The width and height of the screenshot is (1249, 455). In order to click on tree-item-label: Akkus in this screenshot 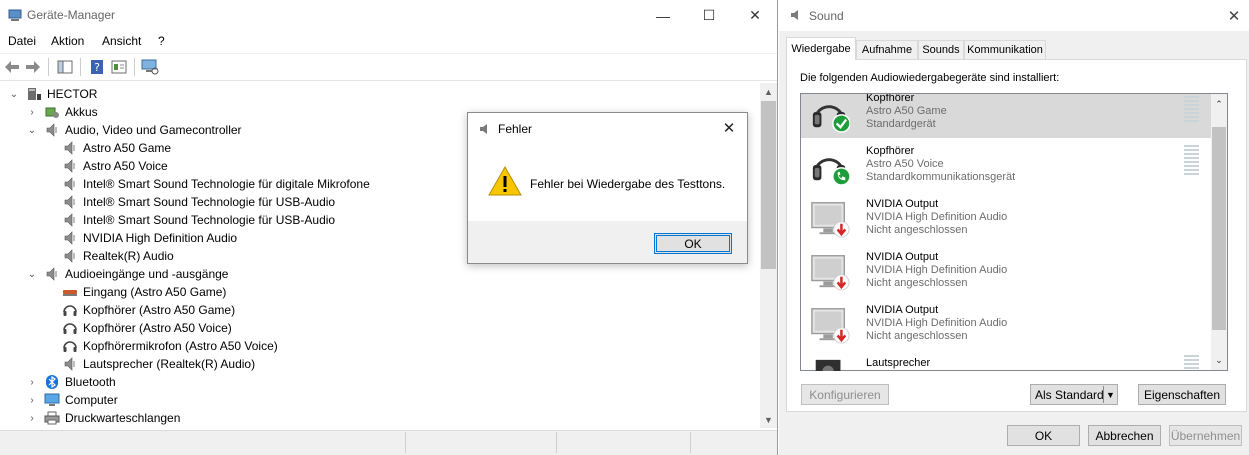, I will do `click(81, 112)`.